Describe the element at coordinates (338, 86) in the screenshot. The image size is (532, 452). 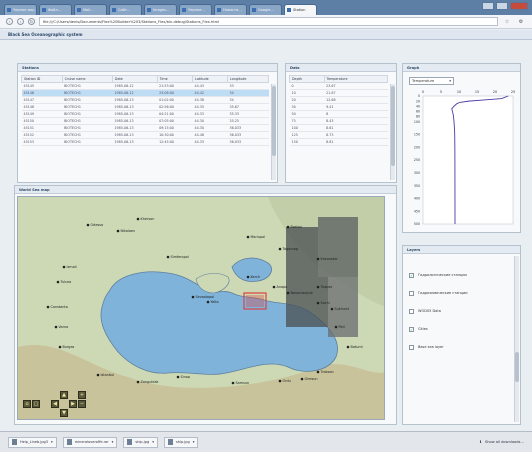
I see `data-row: 0 23.67` at that location.